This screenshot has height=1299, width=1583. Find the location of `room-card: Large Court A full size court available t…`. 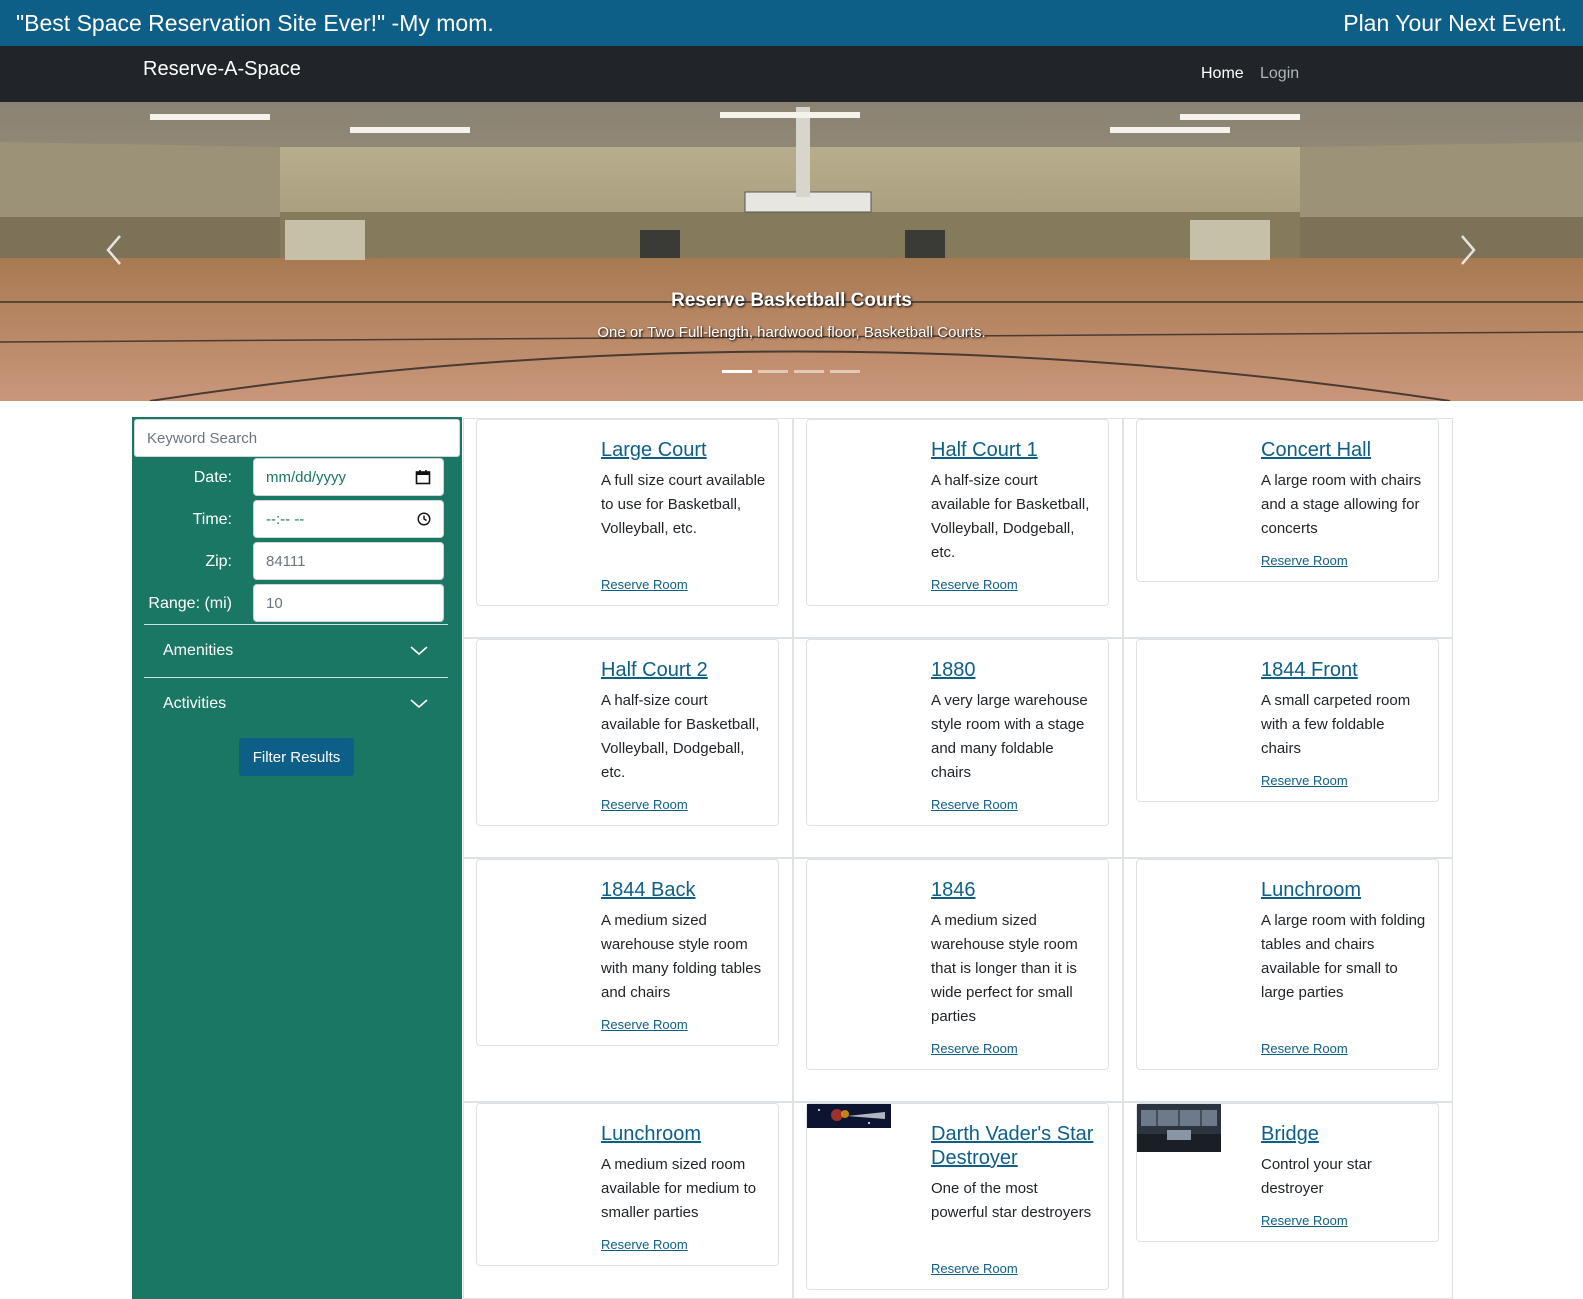

room-card: Large Court A full size court available t… is located at coordinates (627, 512).